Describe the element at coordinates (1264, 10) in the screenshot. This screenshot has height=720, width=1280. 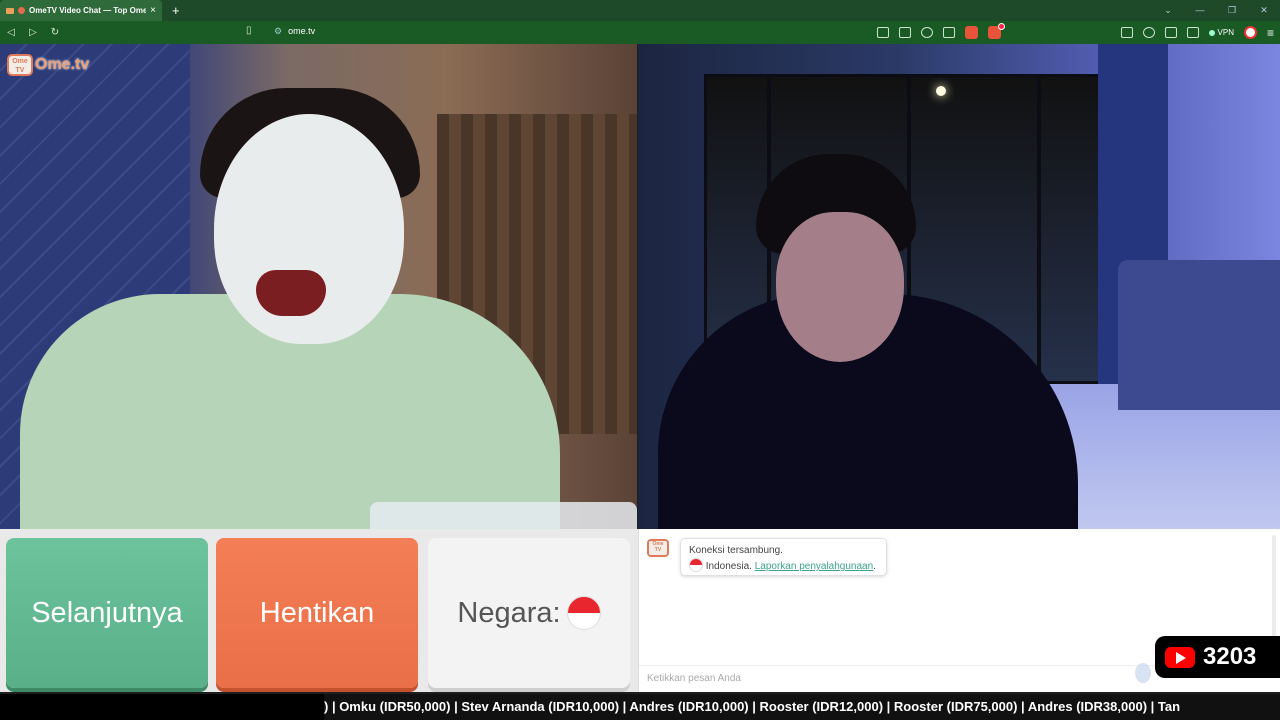
I see `close-window-button: ✕` at that location.